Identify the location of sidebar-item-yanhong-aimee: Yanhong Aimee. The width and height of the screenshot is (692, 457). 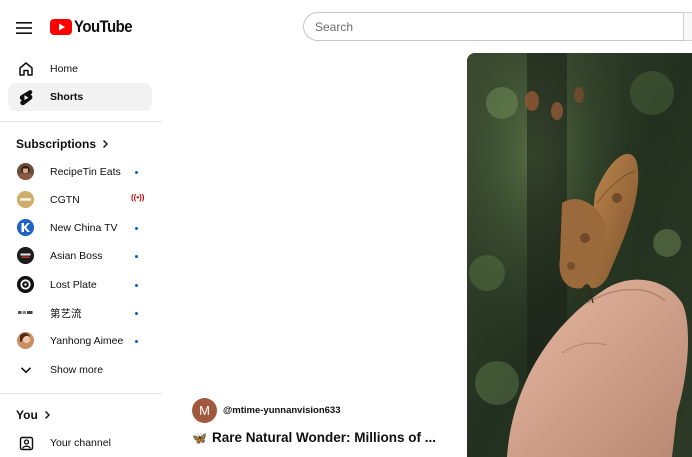
(80, 341).